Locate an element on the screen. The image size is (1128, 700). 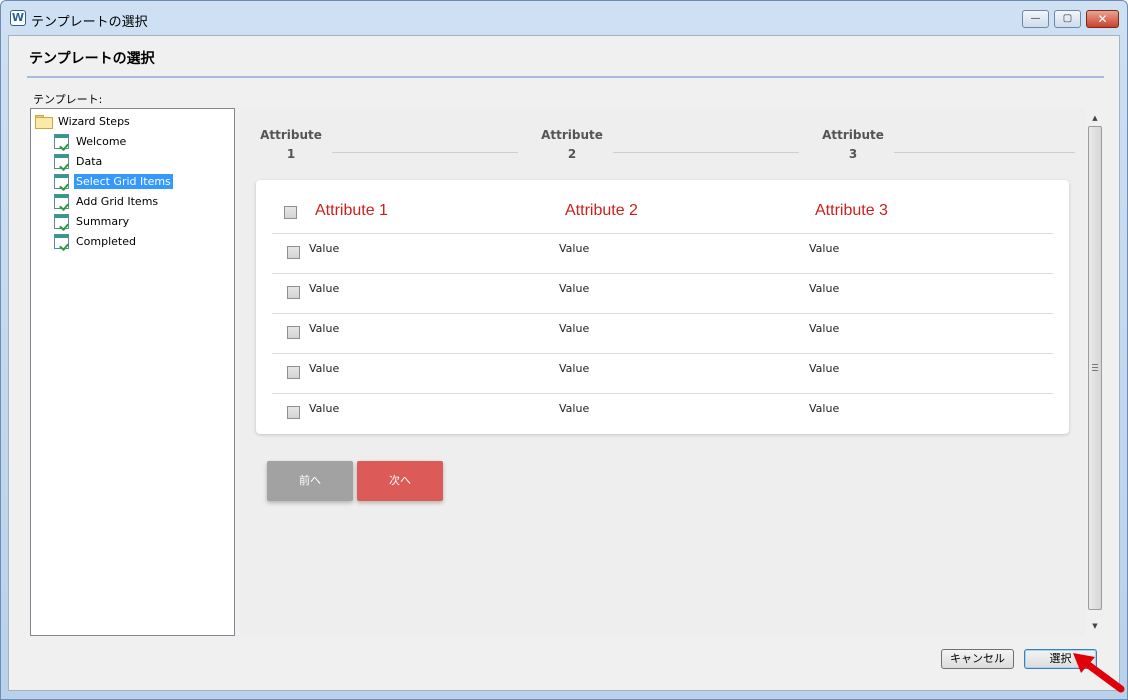
page-title: テンプレートの選択 is located at coordinates (92, 59).